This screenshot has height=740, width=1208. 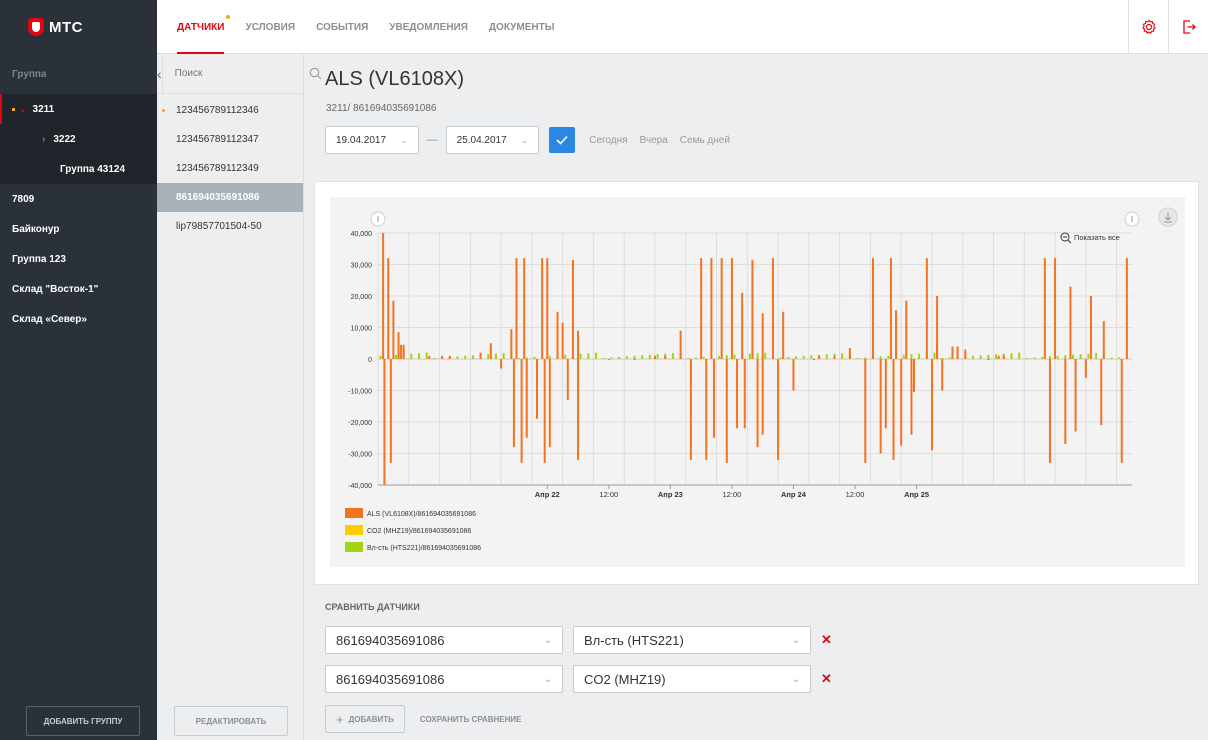 What do you see at coordinates (705, 140) in the screenshot?
I see `quick-seven-days: Семь дней` at bounding box center [705, 140].